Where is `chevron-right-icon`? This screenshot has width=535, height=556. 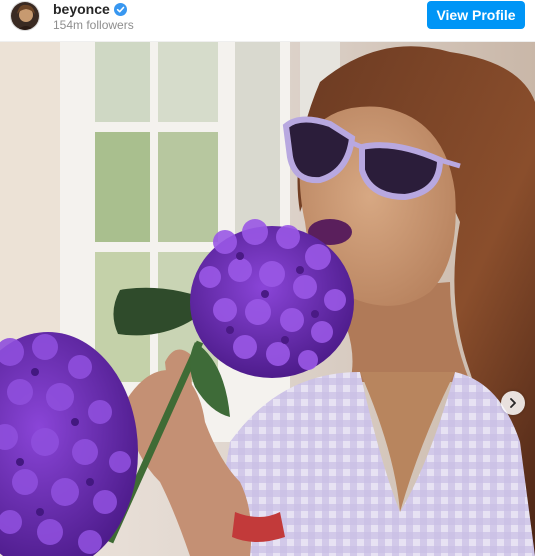 chevron-right-icon is located at coordinates (513, 403).